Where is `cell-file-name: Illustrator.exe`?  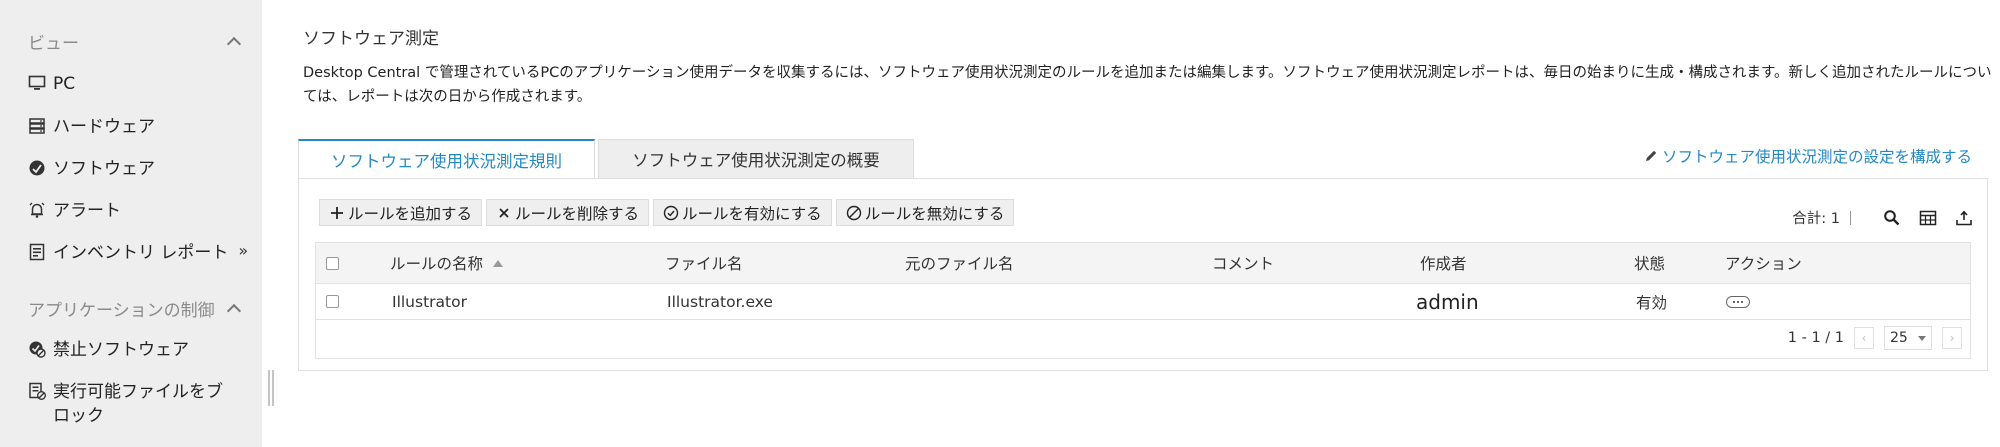
cell-file-name: Illustrator.exe is located at coordinates (720, 301).